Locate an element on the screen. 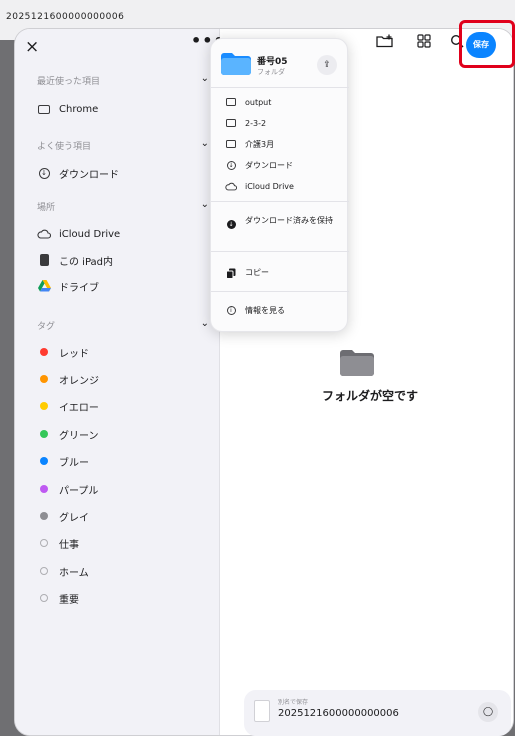  sidebar-item-label: ブルー is located at coordinates (74, 463).